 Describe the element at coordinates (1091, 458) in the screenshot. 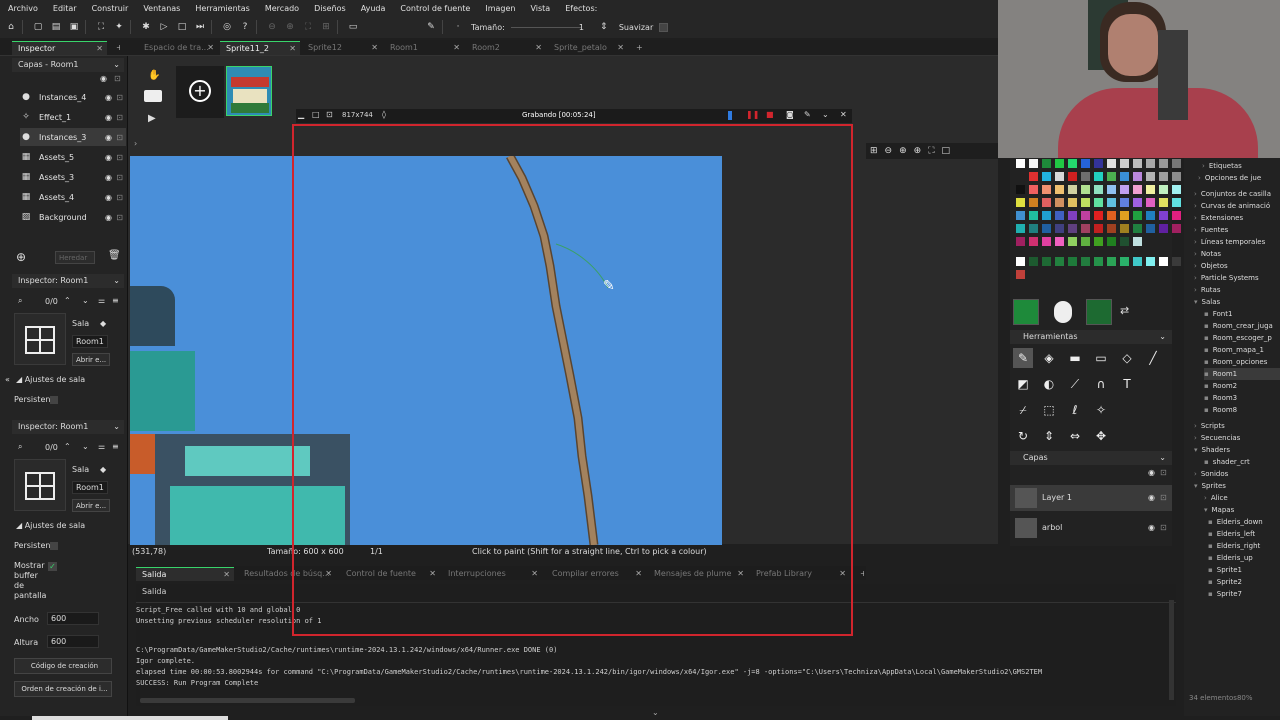

I see `layers-header: Capas ⌄` at that location.